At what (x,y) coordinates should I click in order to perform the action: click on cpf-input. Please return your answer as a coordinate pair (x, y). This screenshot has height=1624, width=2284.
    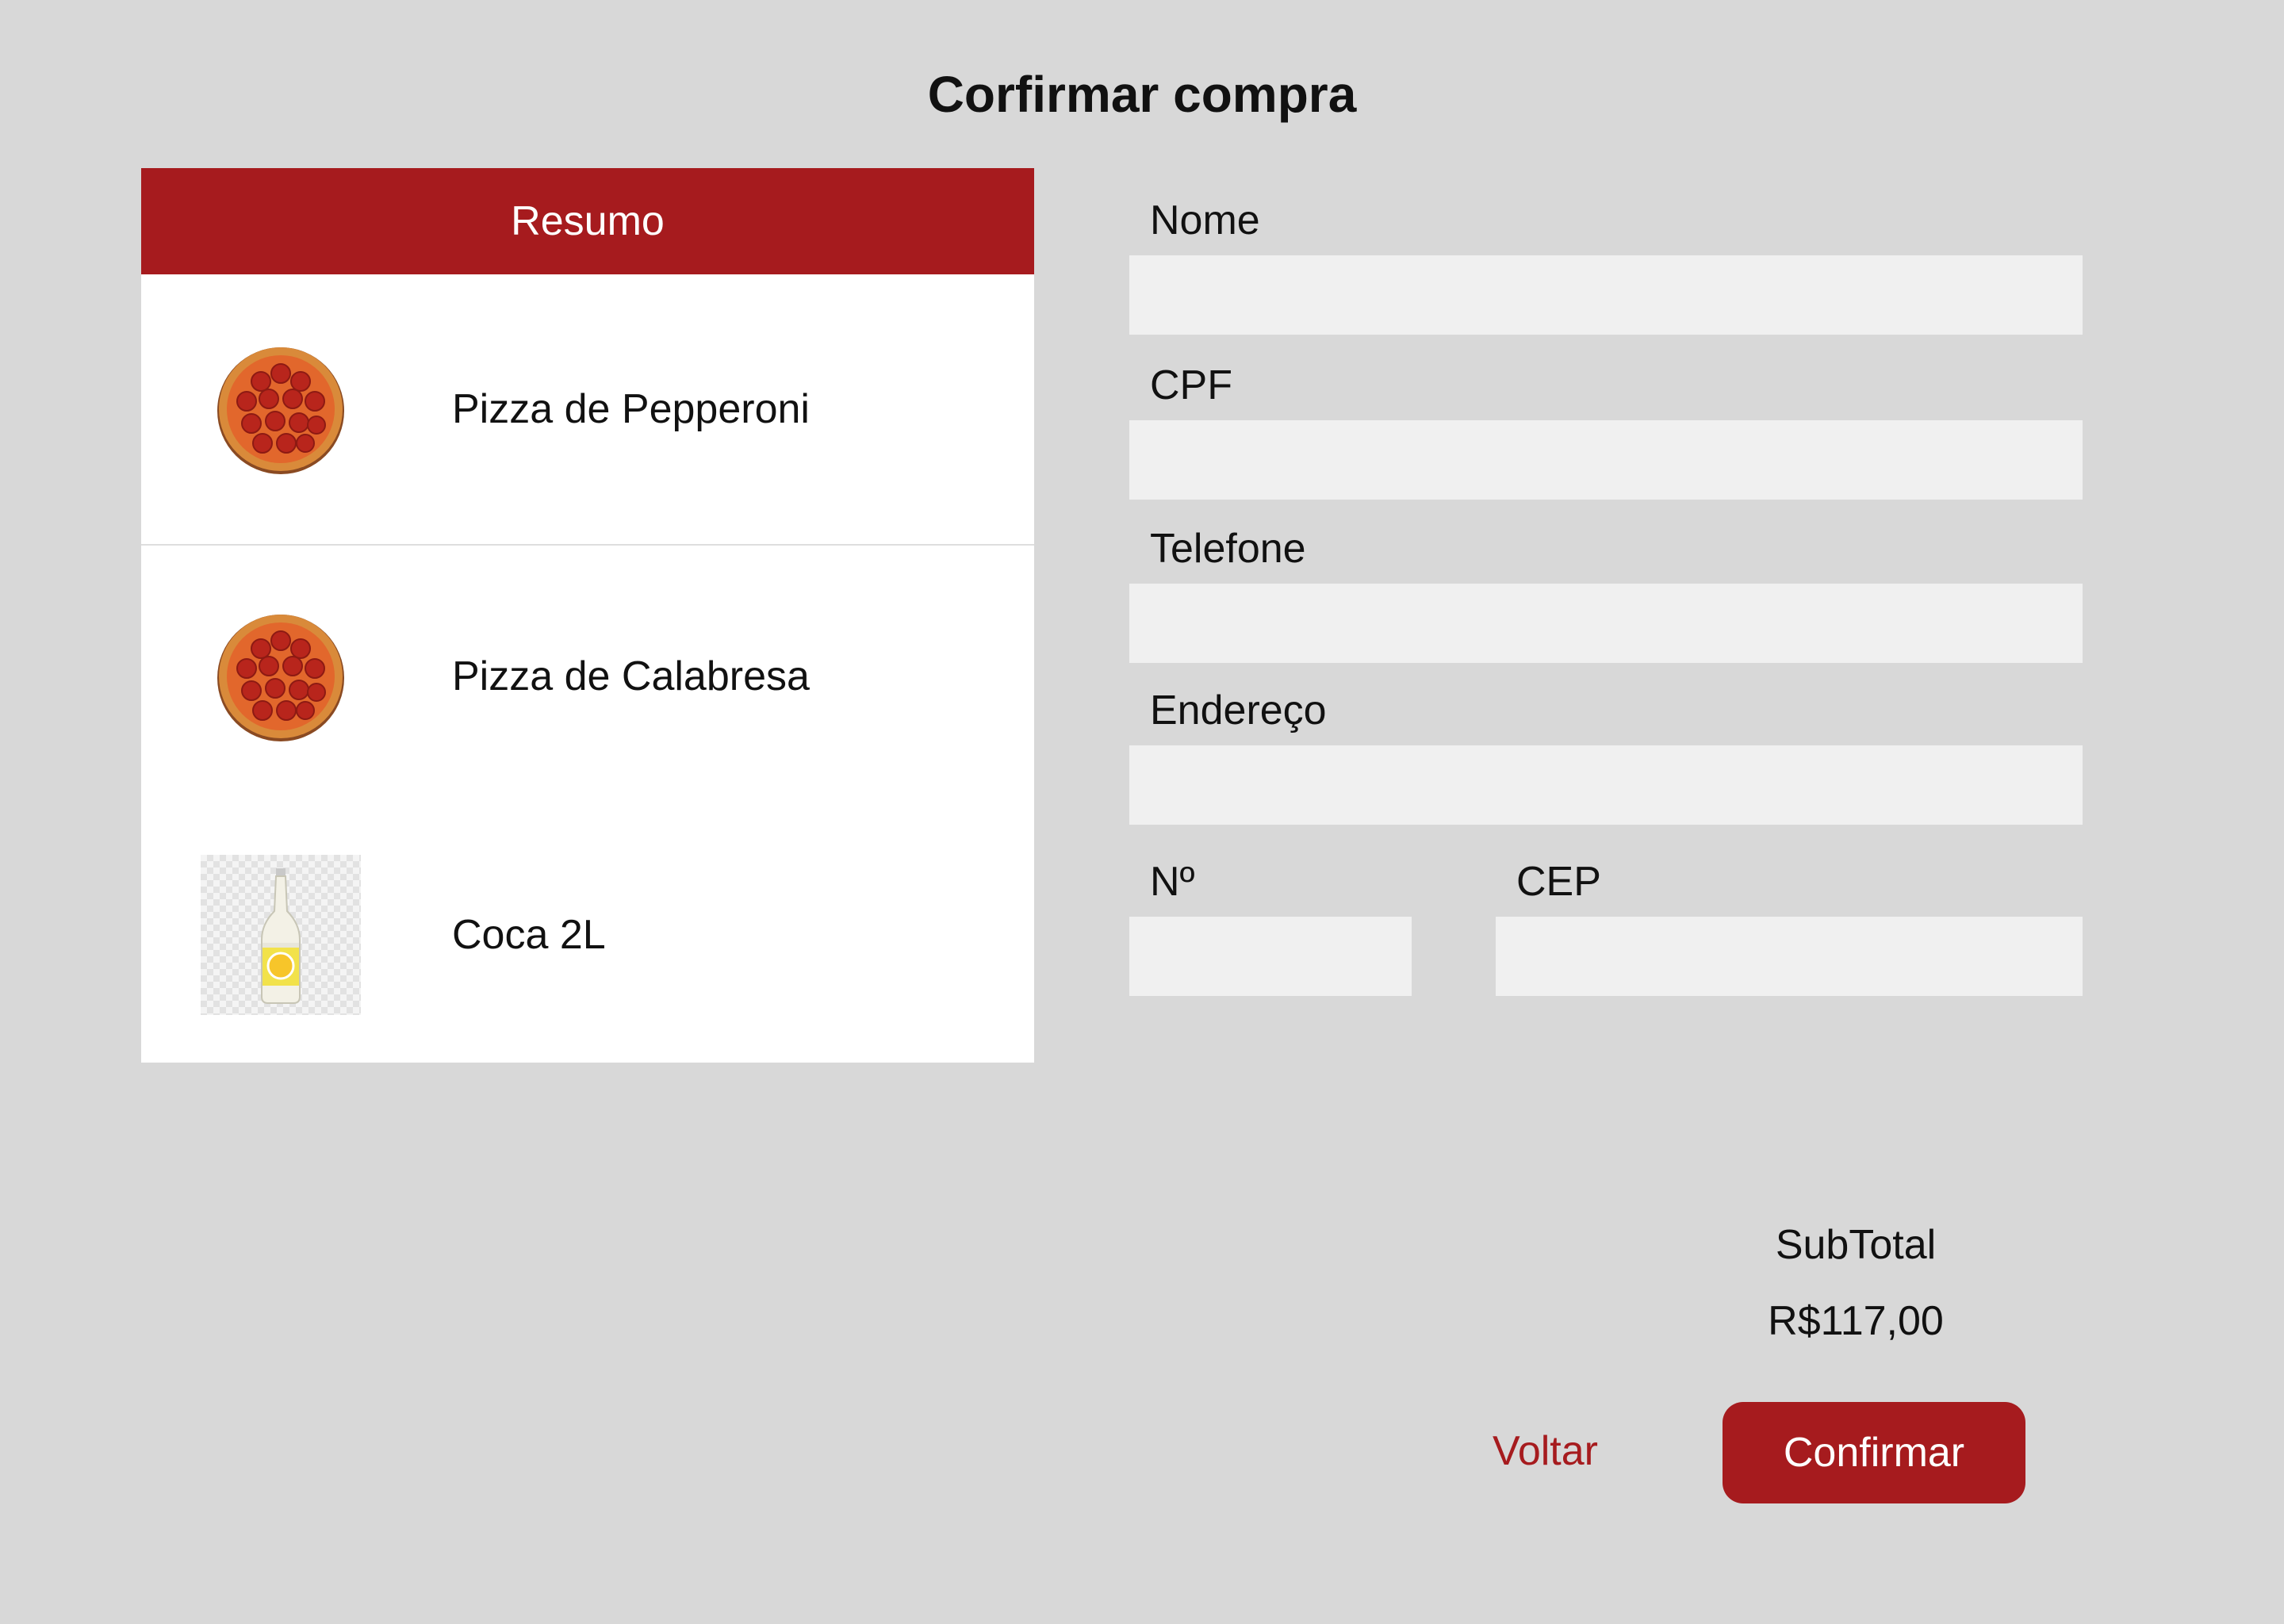
    Looking at the image, I should click on (1606, 460).